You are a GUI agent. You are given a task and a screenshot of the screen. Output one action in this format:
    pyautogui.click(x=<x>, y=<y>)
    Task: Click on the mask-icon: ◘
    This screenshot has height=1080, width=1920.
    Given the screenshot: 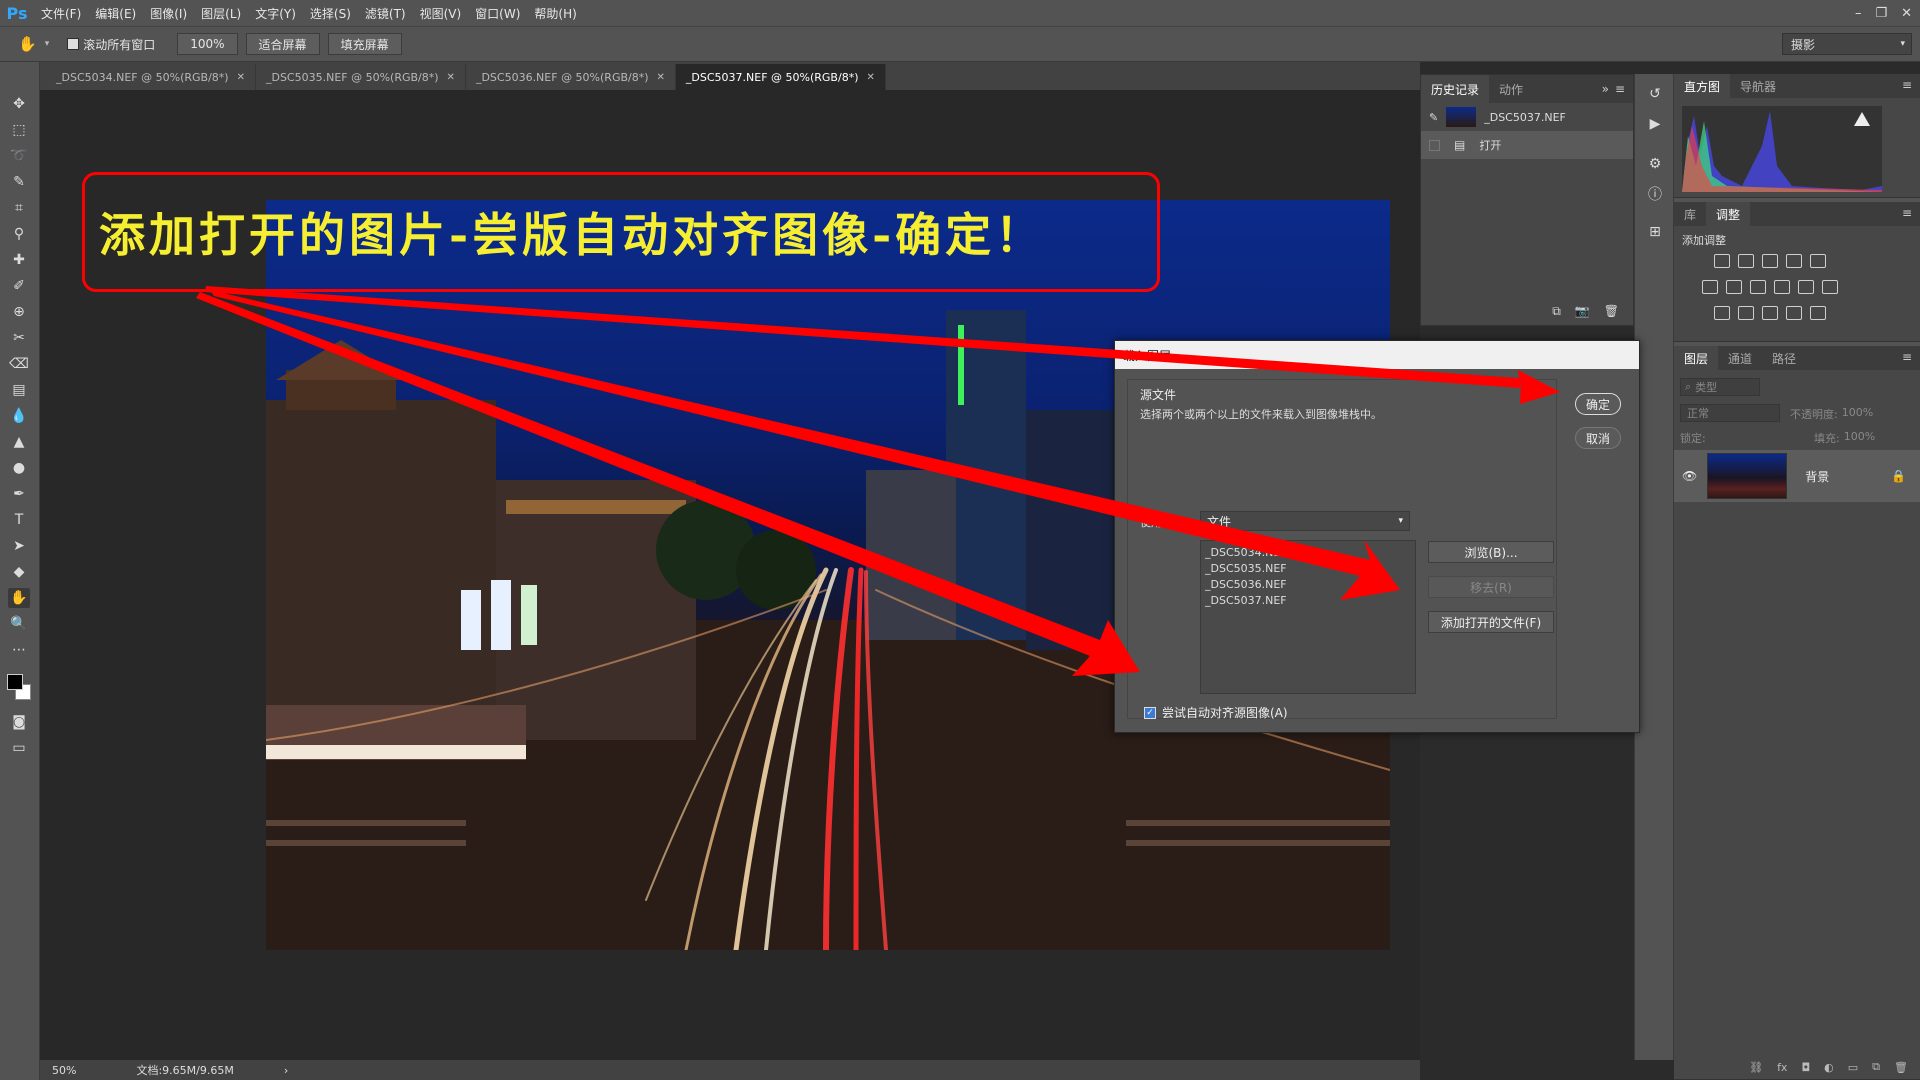 What is the action you would take?
    pyautogui.click(x=1805, y=1067)
    